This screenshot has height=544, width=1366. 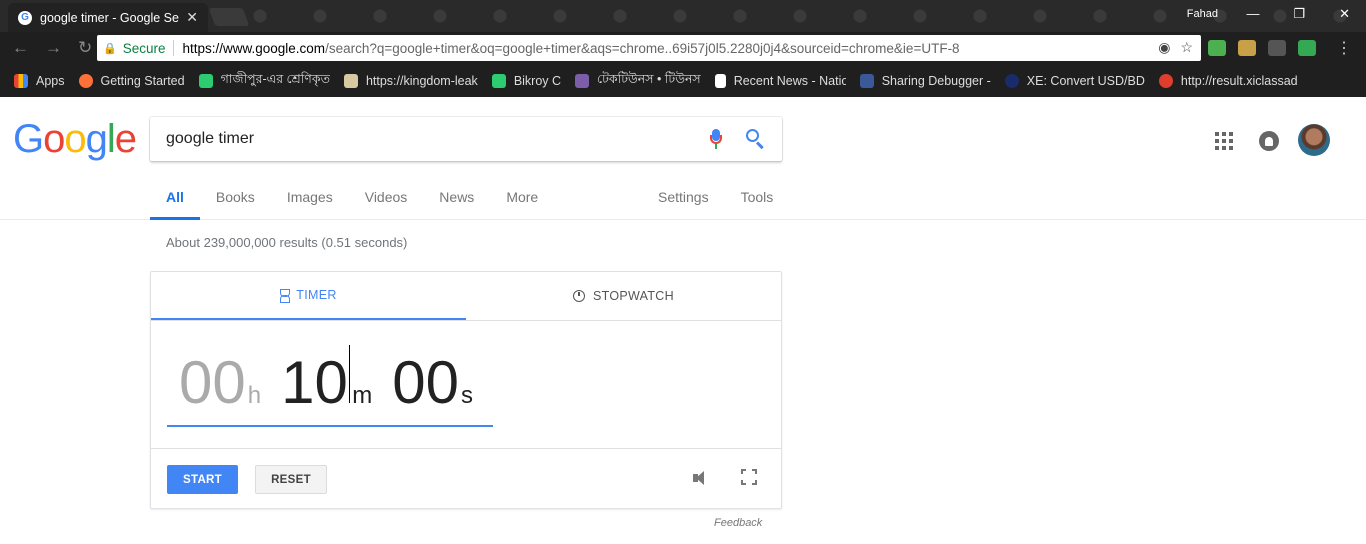 What do you see at coordinates (780, 80) in the screenshot?
I see `bookmark-item: Recent News - Natio` at bounding box center [780, 80].